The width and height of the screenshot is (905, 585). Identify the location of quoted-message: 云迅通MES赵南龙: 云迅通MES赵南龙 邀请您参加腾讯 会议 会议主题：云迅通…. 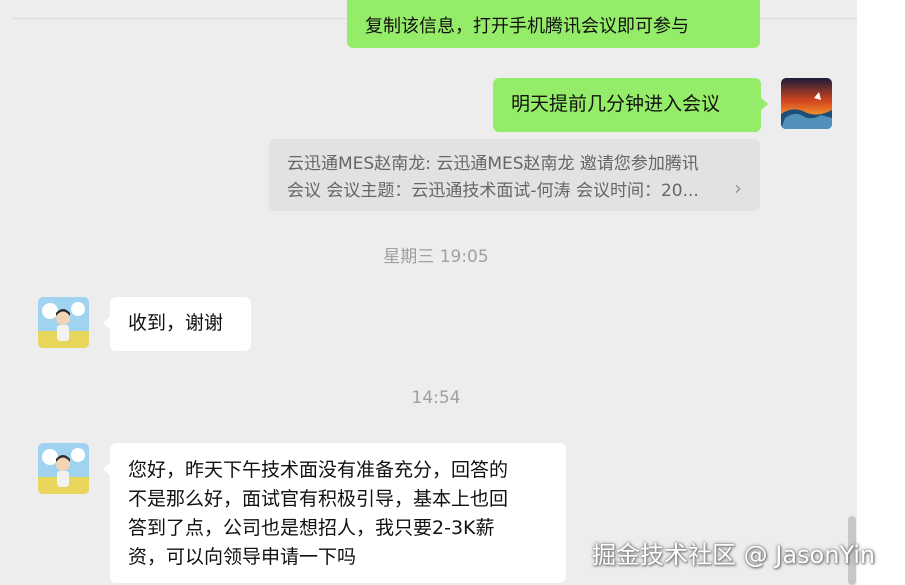
(514, 175).